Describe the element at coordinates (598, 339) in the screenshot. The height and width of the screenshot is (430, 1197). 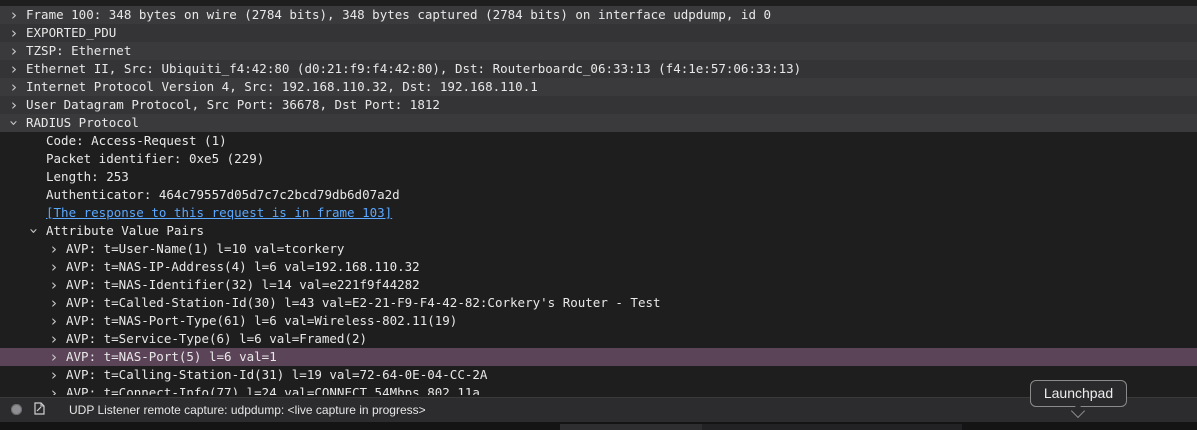
I see `tree-row-avp: AVP: t=Service-Type(6) l=6 val=Framed(2)` at that location.